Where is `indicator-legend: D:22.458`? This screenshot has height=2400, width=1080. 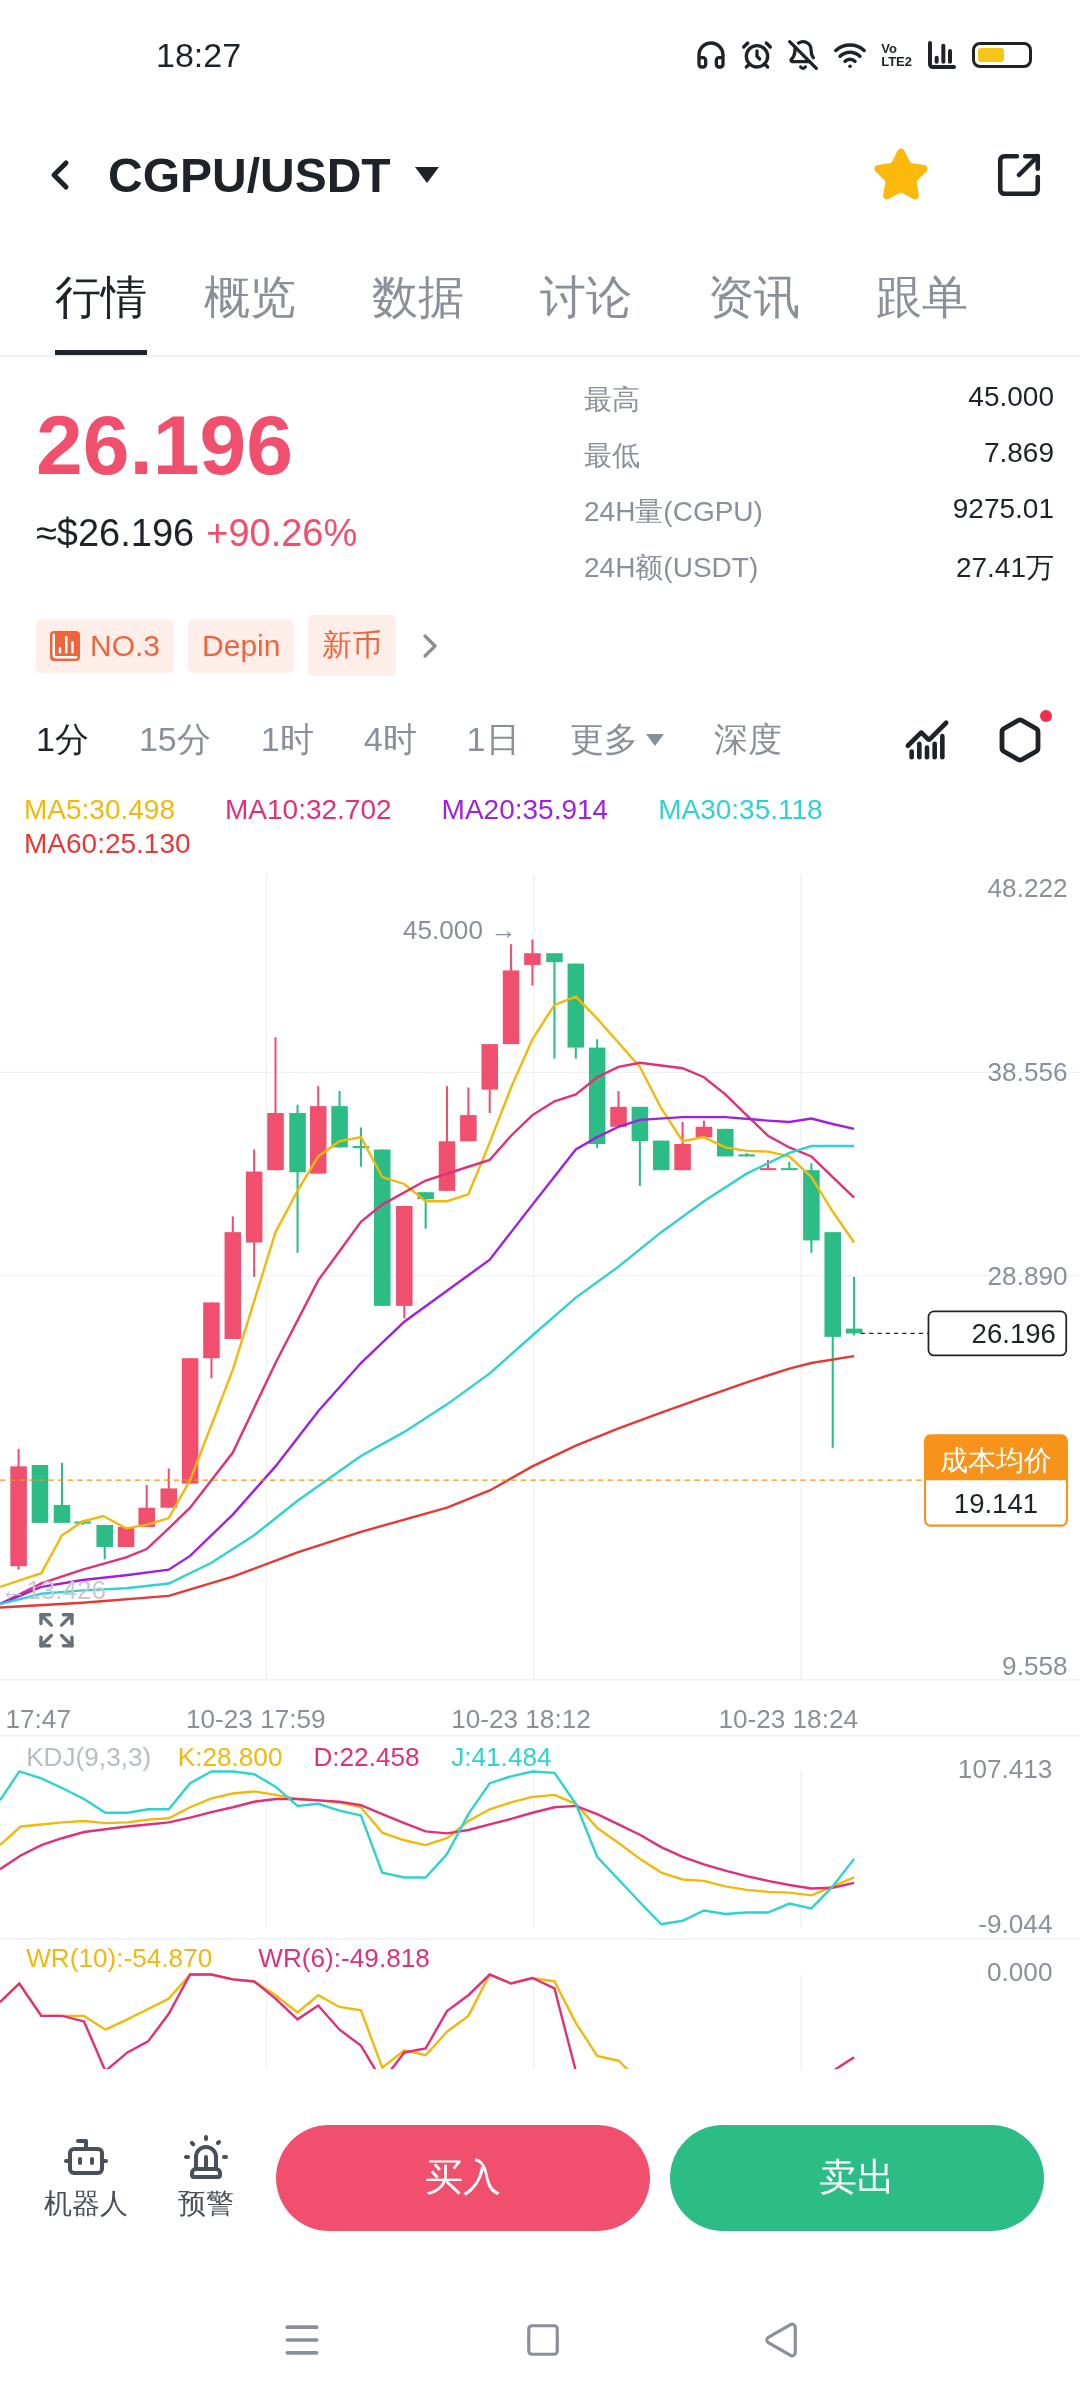
indicator-legend: D:22.458 is located at coordinates (366, 1757).